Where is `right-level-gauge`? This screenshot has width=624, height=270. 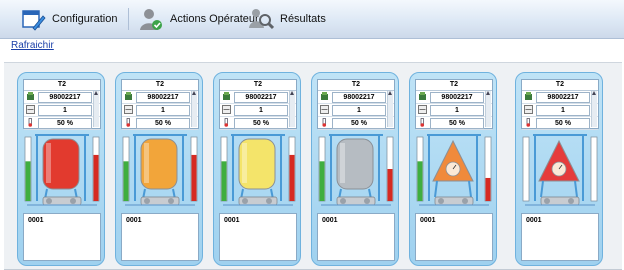 right-level-gauge is located at coordinates (594, 169).